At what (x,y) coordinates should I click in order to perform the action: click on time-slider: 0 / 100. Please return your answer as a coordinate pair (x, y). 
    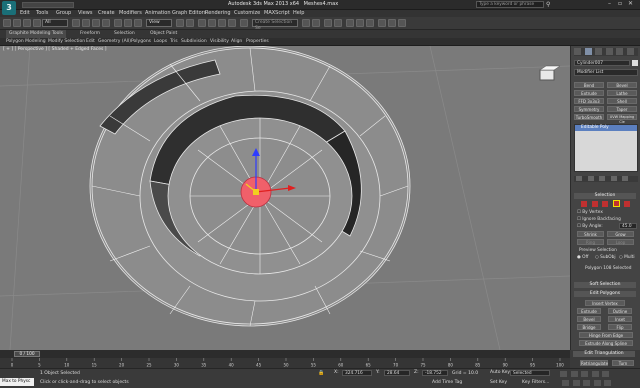
    Looking at the image, I should click on (285, 354).